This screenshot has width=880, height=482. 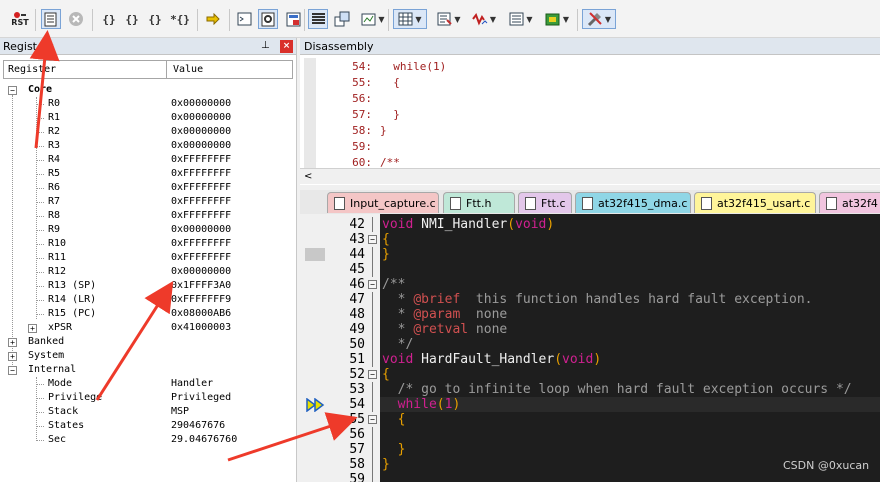 What do you see at coordinates (148, 244) in the screenshot?
I see `register-row: R10 0xFFFFFFFF` at bounding box center [148, 244].